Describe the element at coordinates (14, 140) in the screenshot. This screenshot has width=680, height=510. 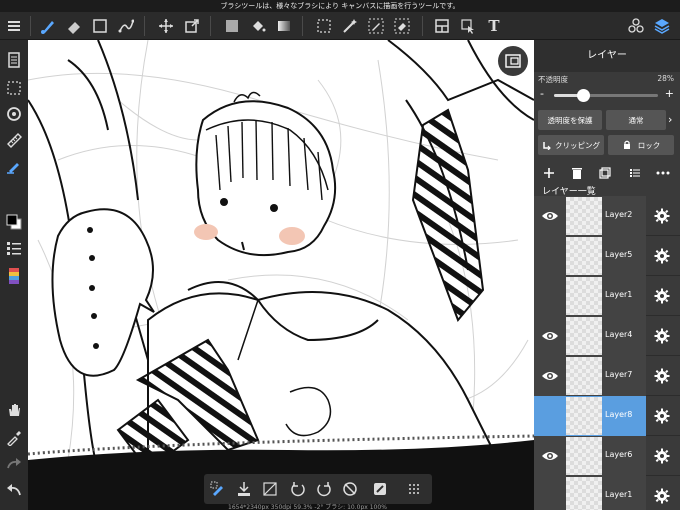
I see `ruler-icon` at that location.